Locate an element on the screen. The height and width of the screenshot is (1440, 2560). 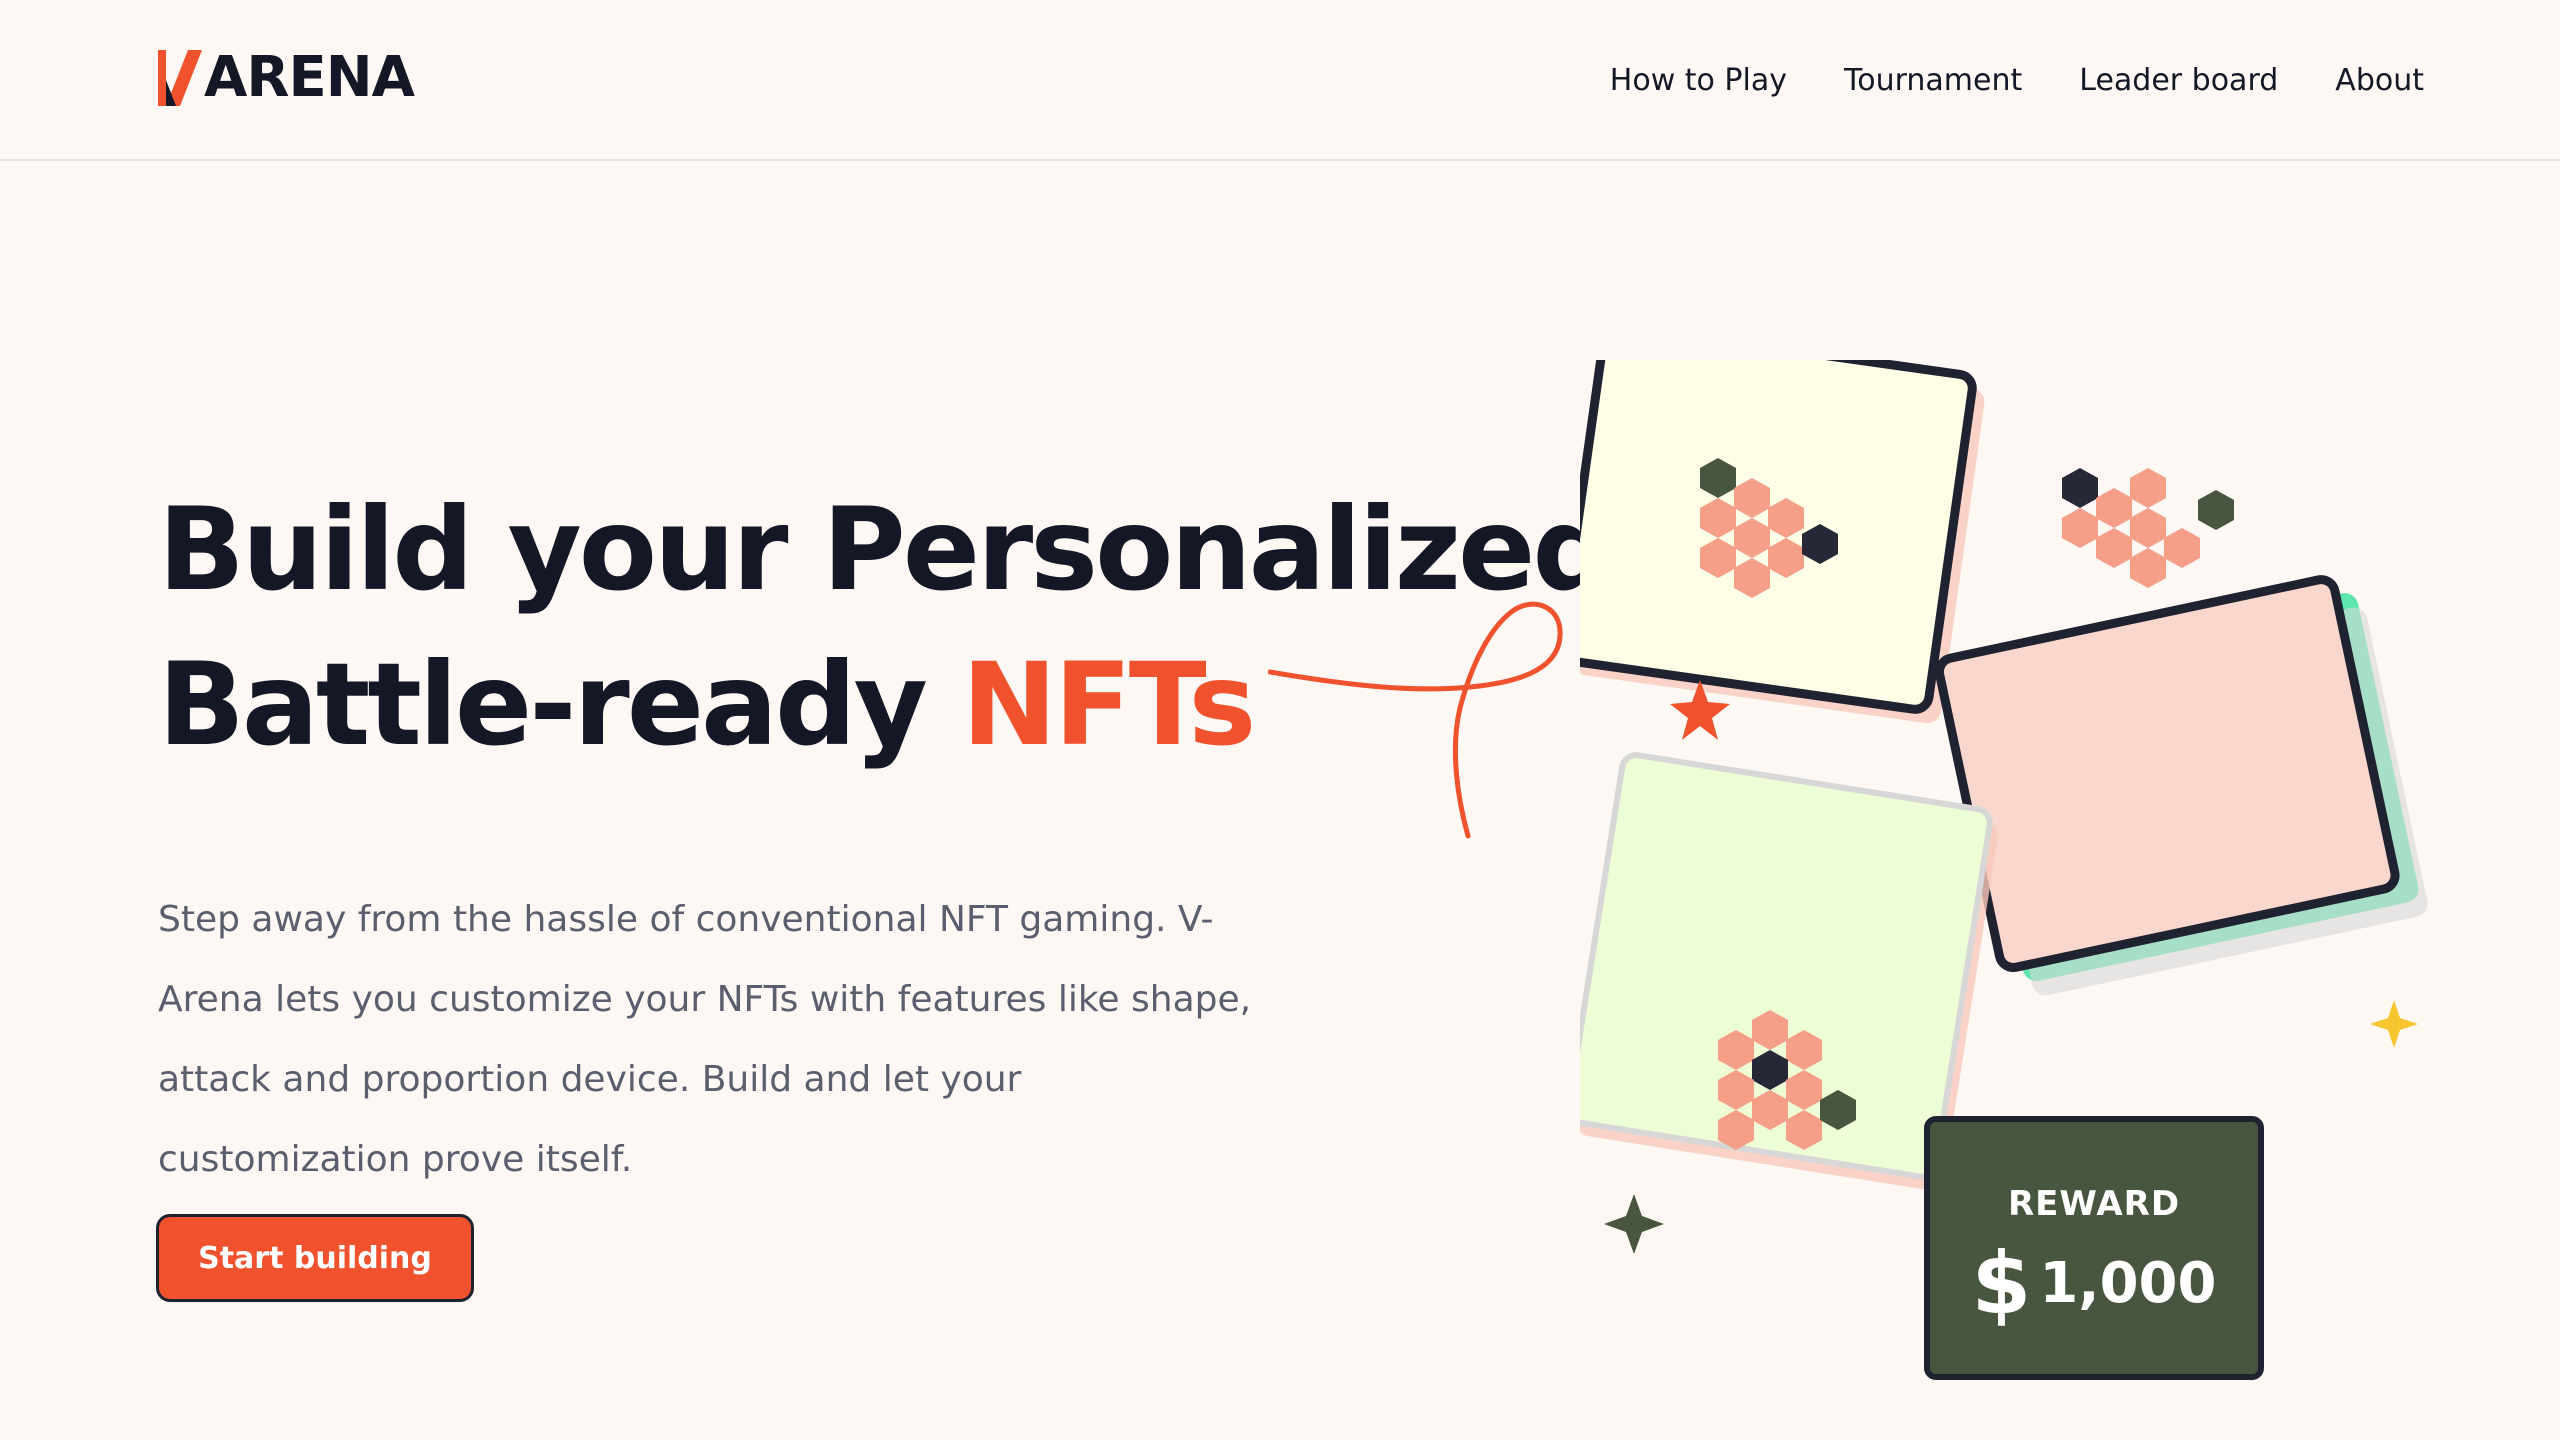
nft-card-right is located at coordinates (2181, 732).